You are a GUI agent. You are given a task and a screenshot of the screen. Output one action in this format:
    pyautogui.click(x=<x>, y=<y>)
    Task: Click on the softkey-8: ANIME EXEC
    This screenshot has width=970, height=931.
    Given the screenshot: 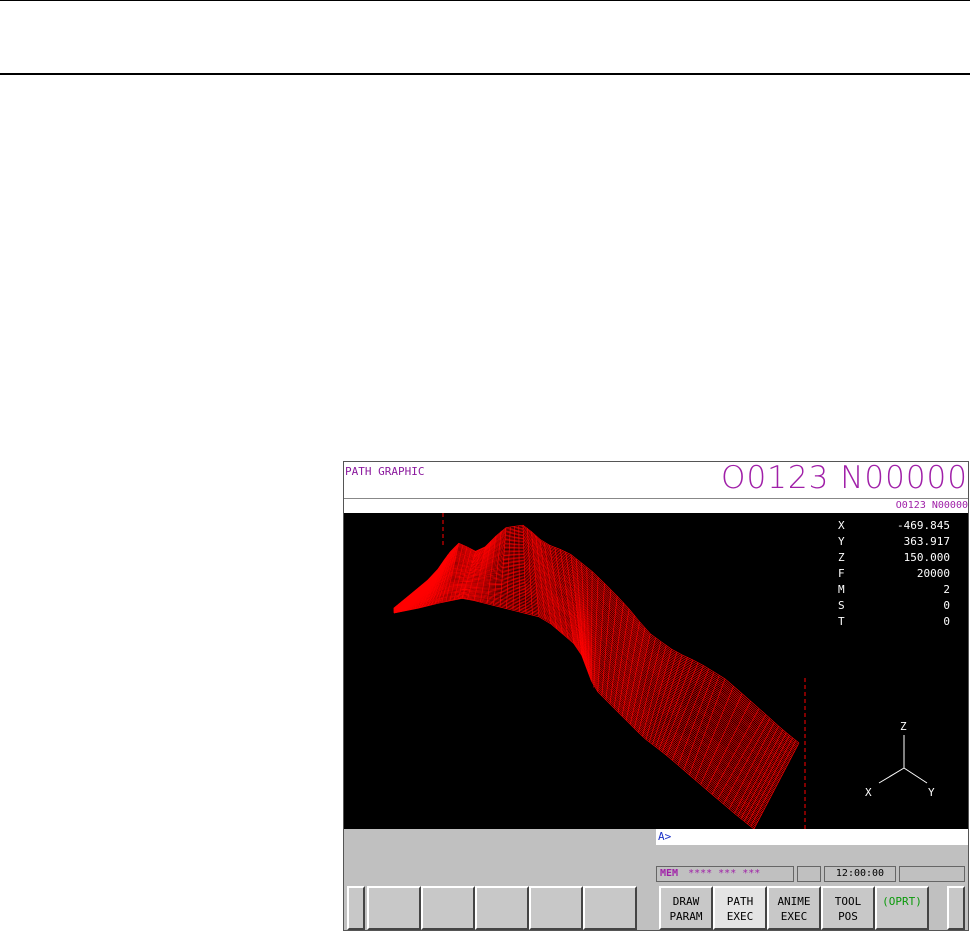 What is the action you would take?
    pyautogui.click(x=794, y=908)
    